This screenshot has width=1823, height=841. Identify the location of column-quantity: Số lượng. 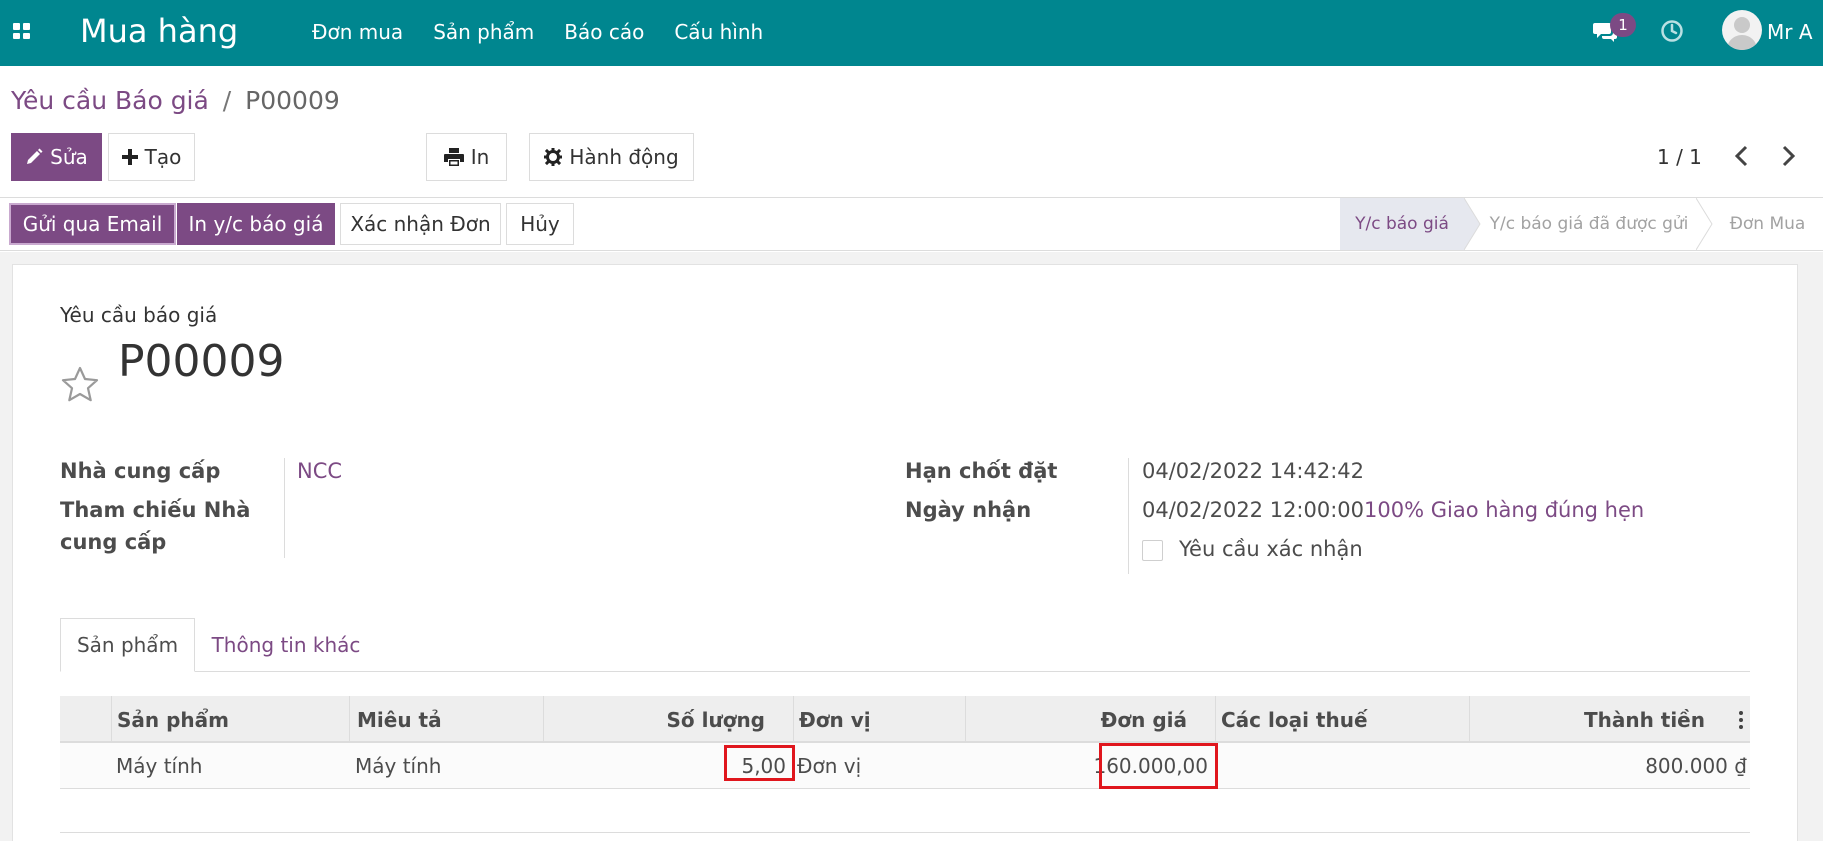
(669, 719).